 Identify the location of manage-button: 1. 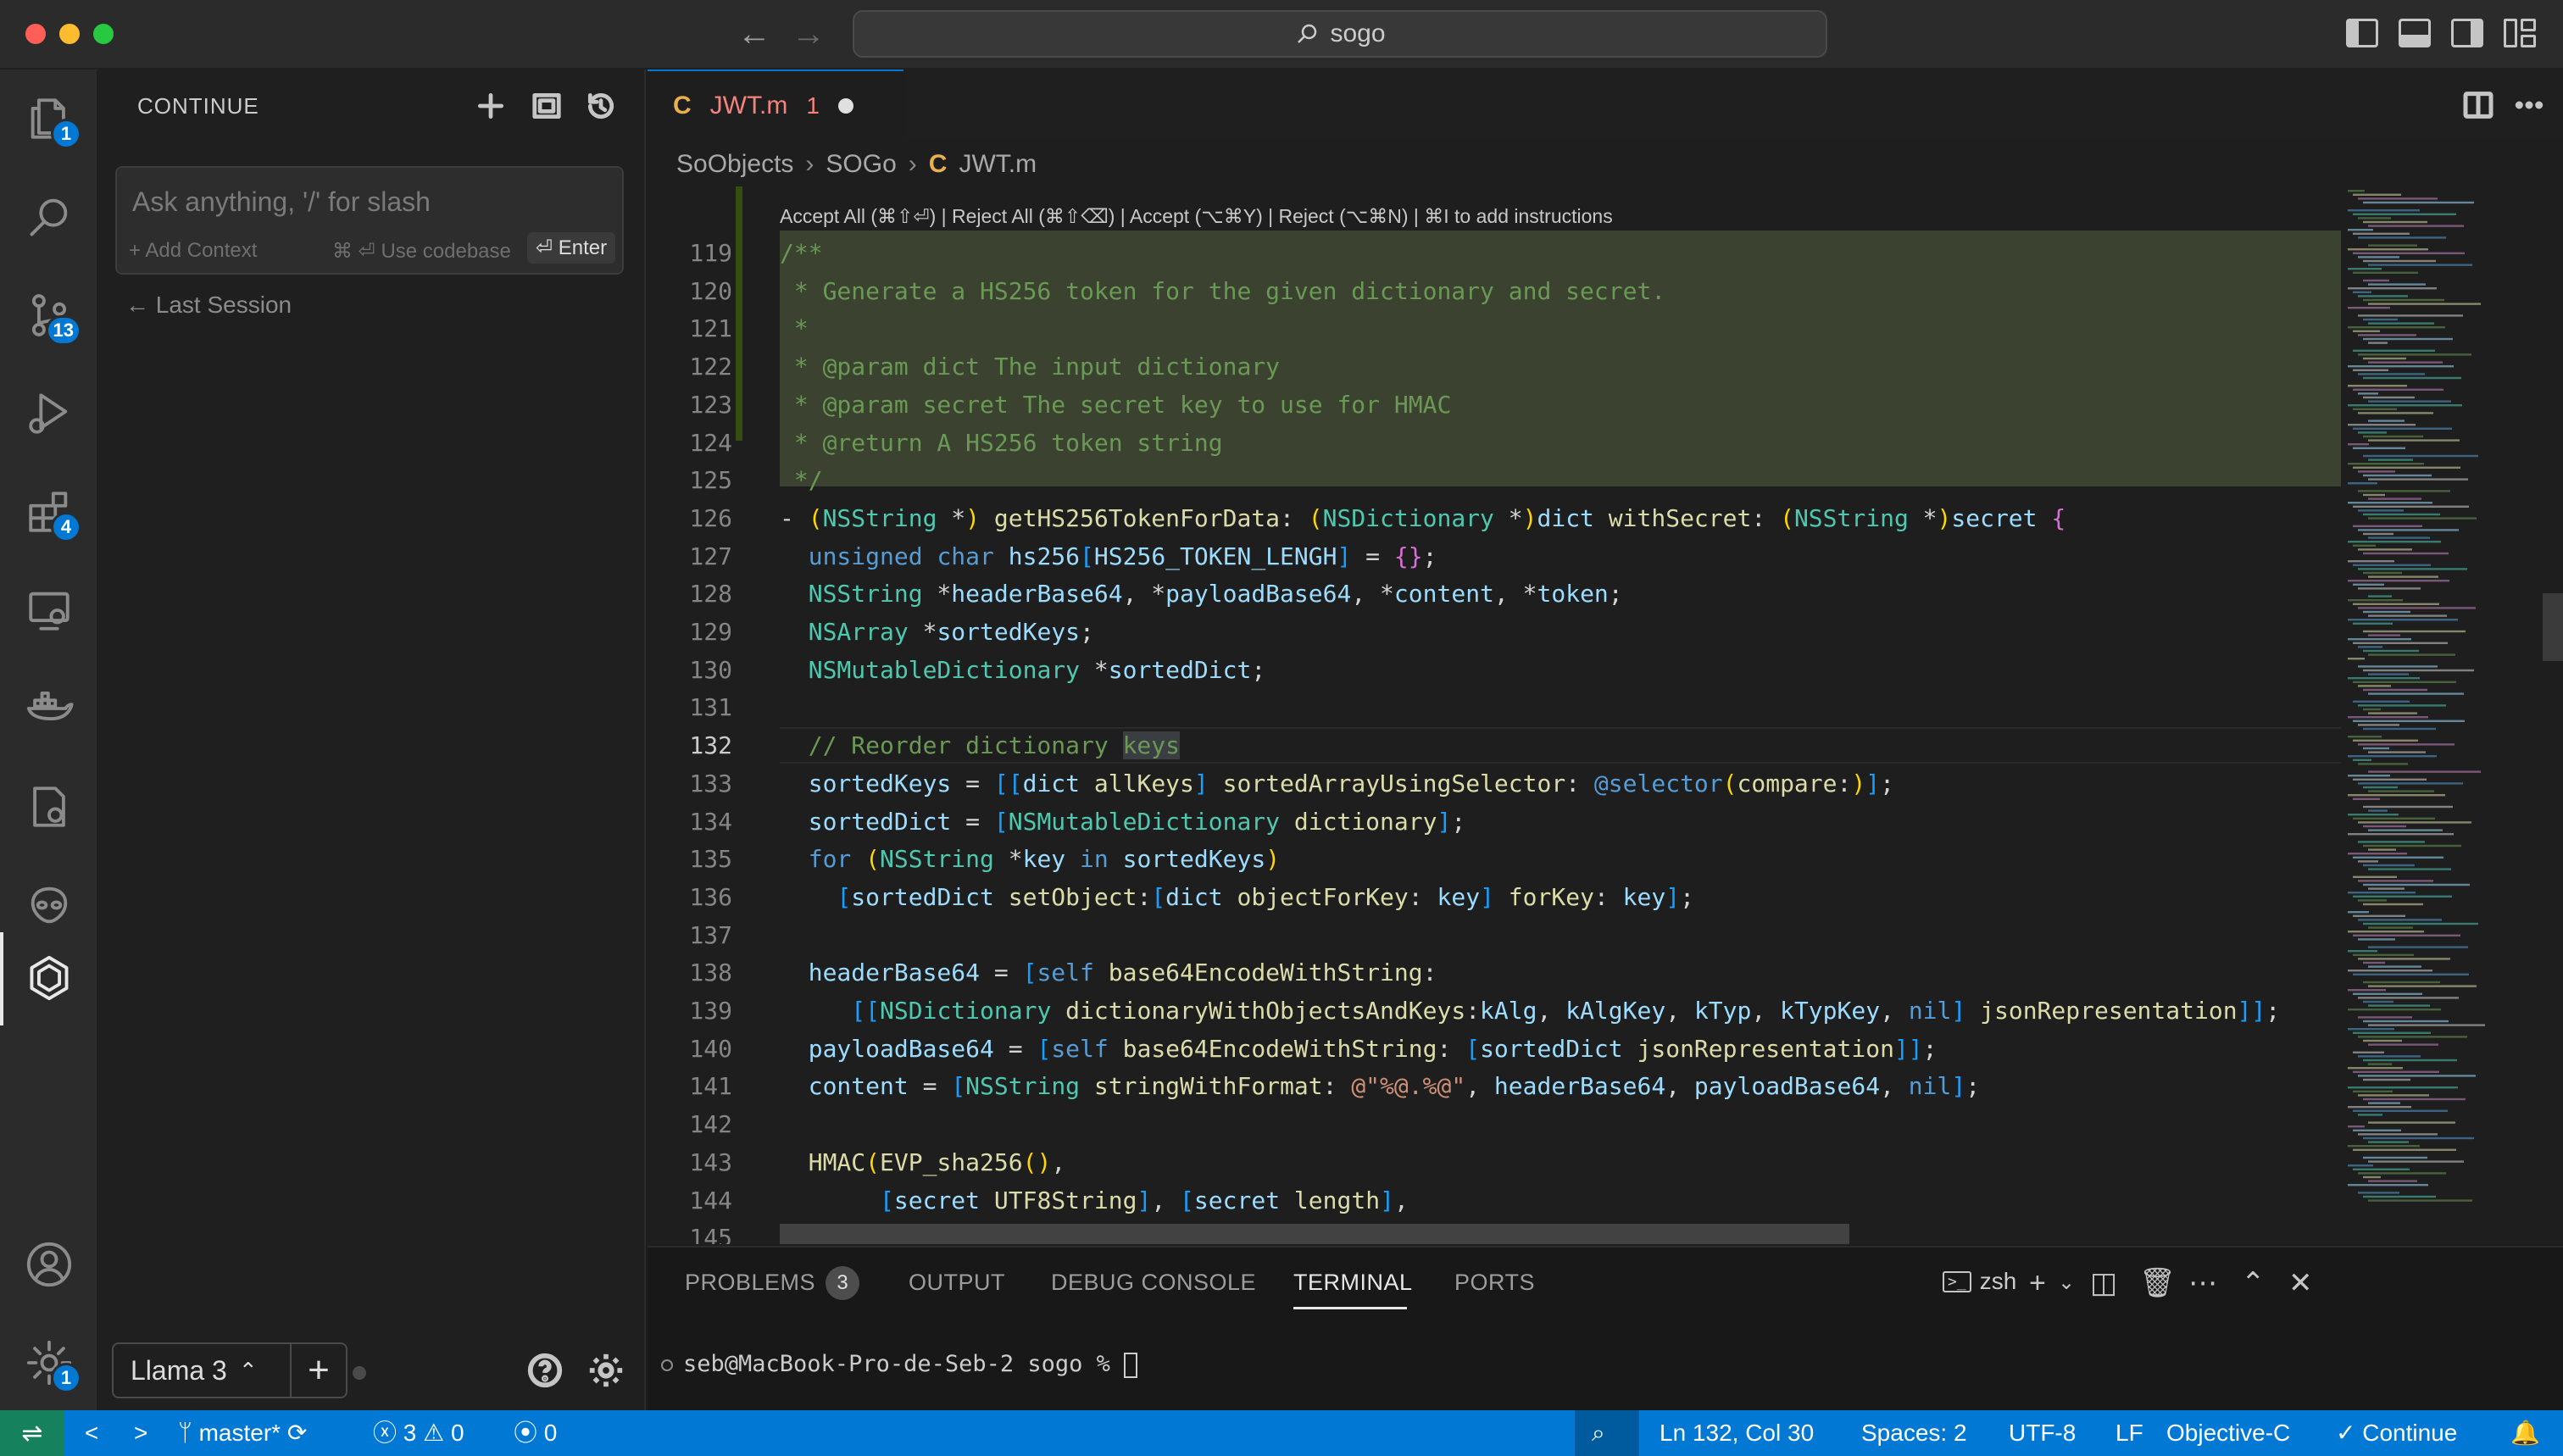
(50, 1364).